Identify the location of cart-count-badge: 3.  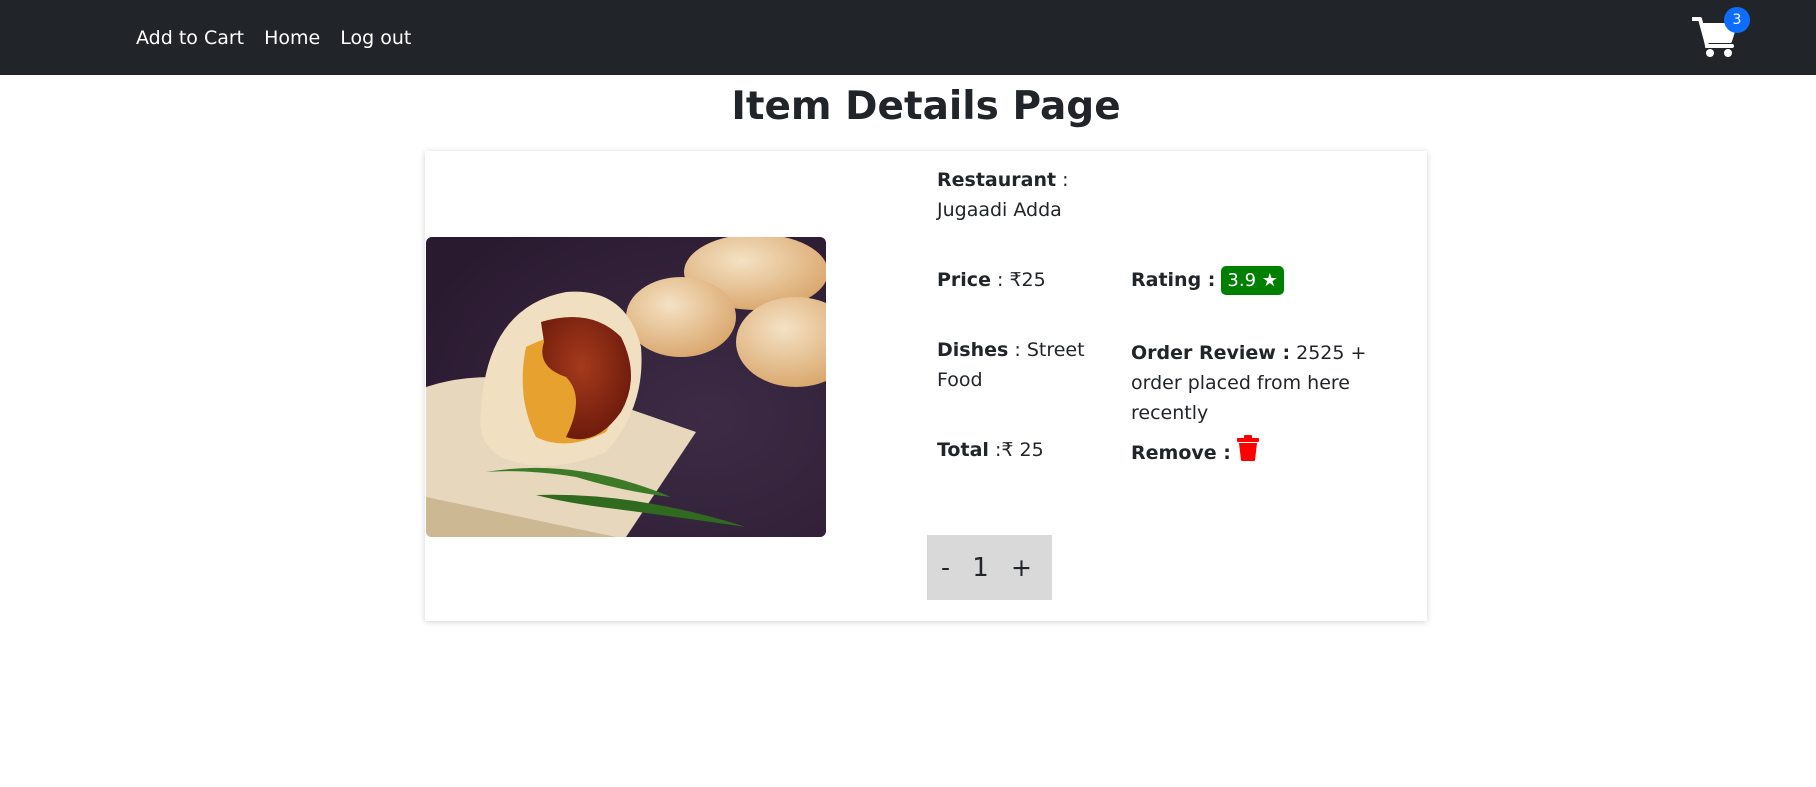
(1737, 20).